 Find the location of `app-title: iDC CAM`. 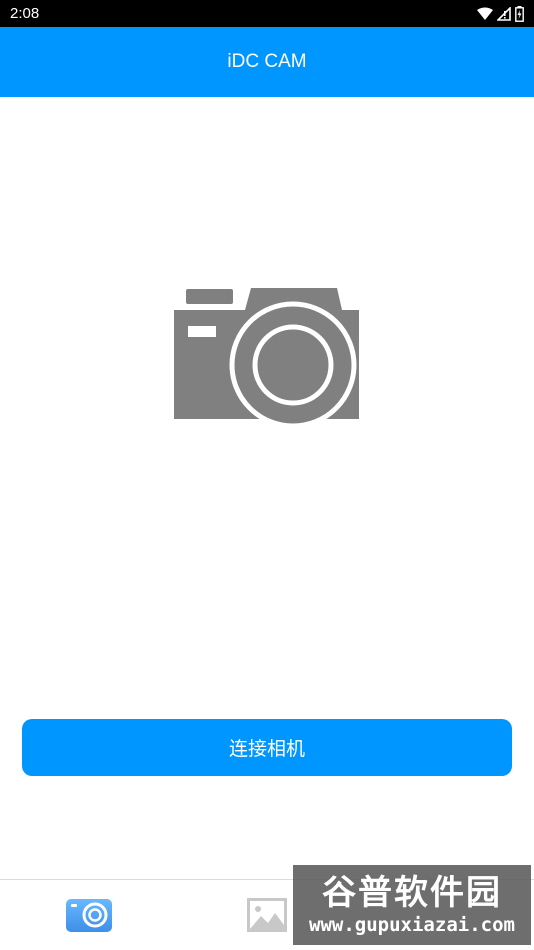

app-title: iDC CAM is located at coordinates (267, 61).